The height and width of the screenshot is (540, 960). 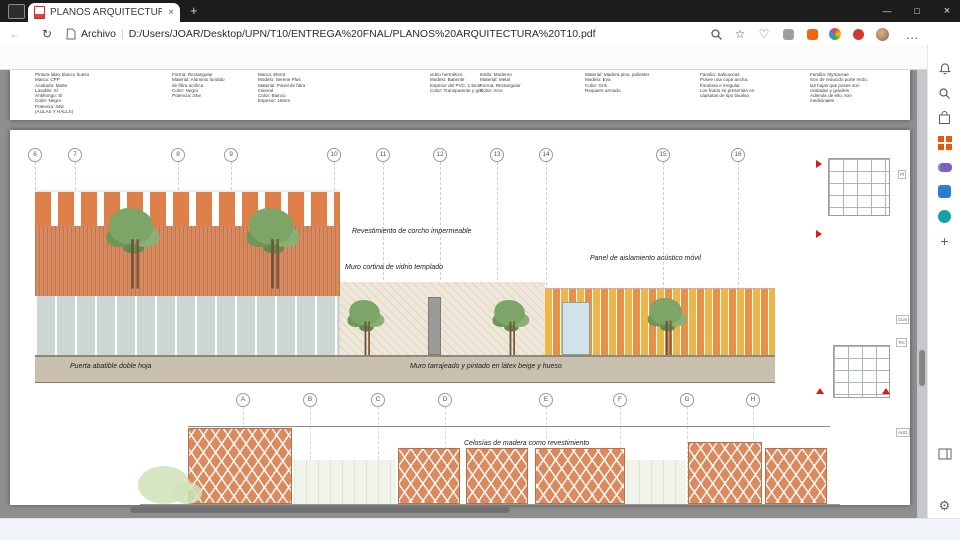 What do you see at coordinates (99, 33) in the screenshot?
I see `file-label: Archivo` at bounding box center [99, 33].